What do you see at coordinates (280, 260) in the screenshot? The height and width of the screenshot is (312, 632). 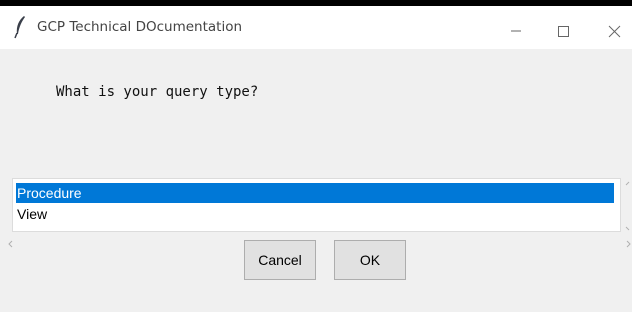 I see `cancel-button: Cancel` at bounding box center [280, 260].